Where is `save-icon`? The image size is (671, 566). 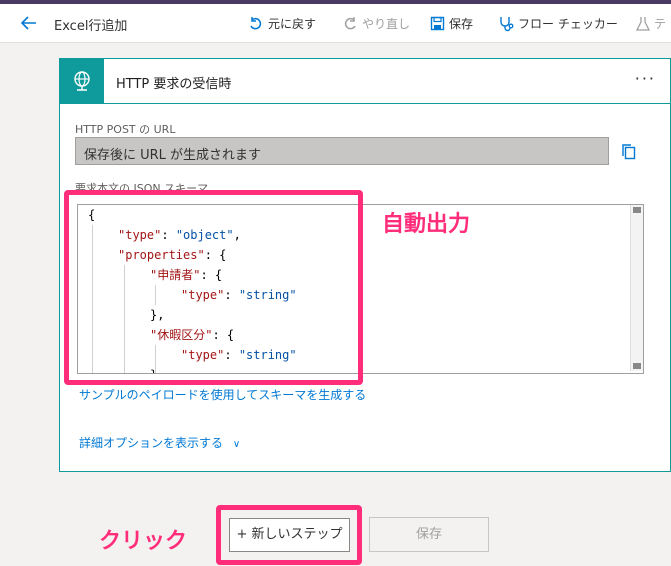
save-icon is located at coordinates (437, 23).